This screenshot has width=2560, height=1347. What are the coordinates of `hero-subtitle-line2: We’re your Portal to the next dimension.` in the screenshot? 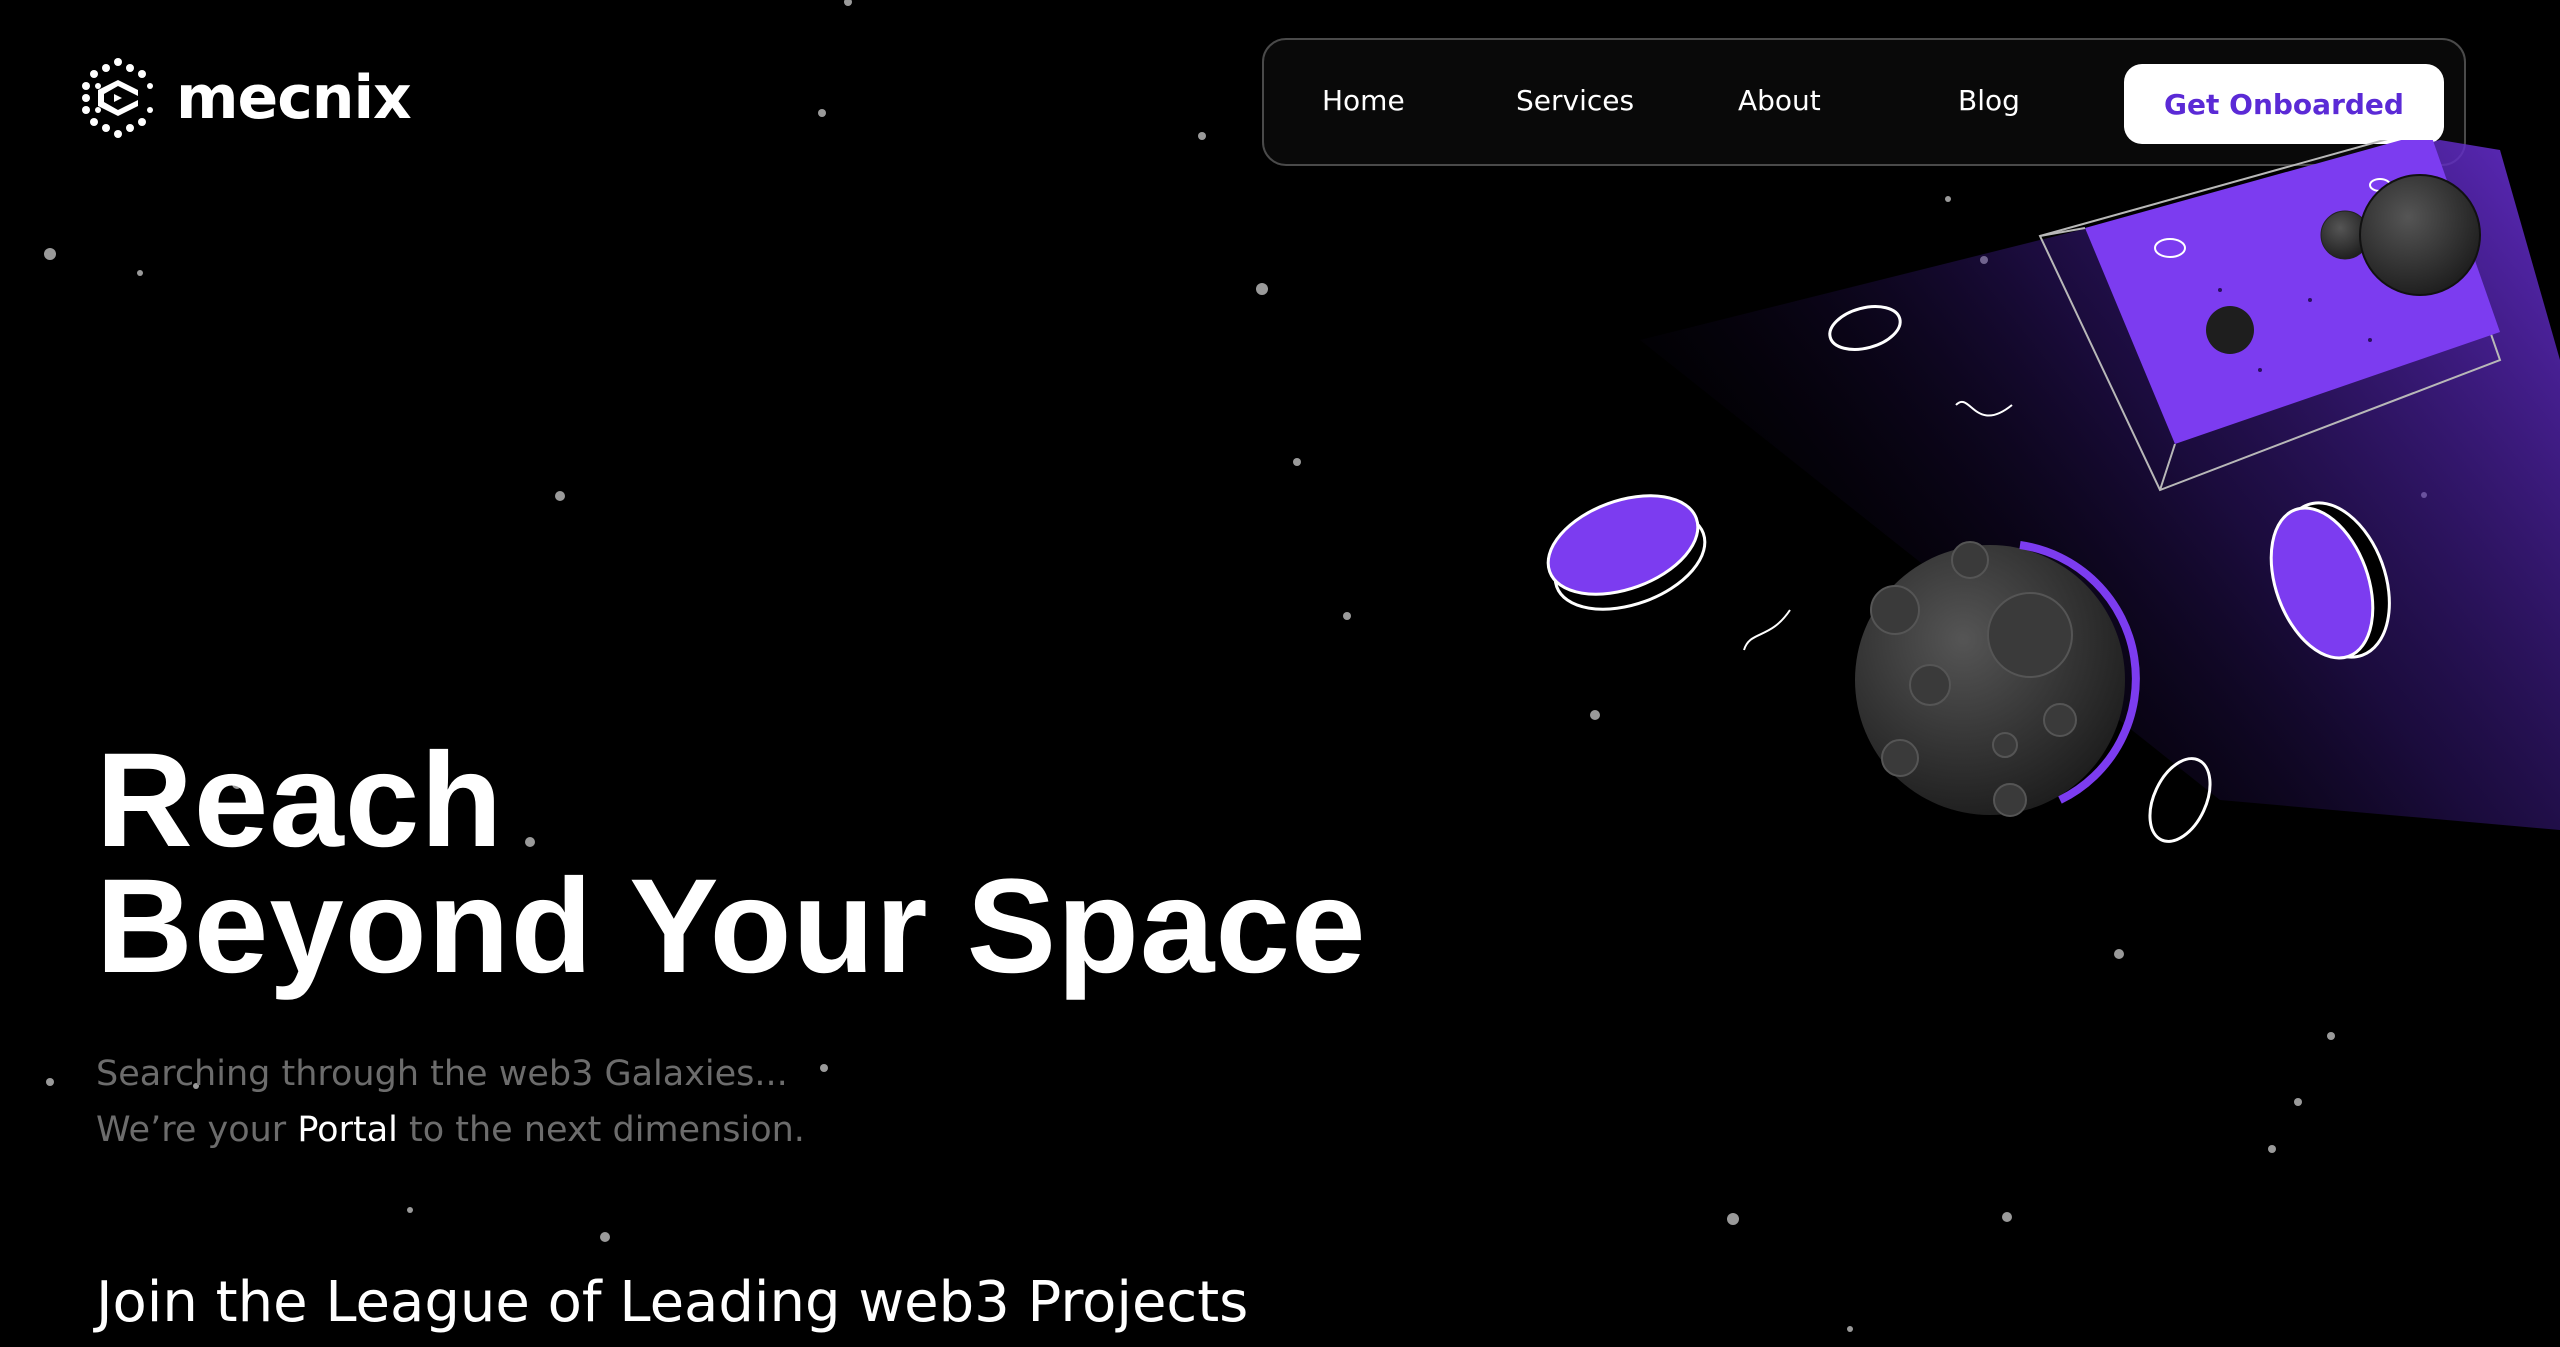 It's located at (450, 1130).